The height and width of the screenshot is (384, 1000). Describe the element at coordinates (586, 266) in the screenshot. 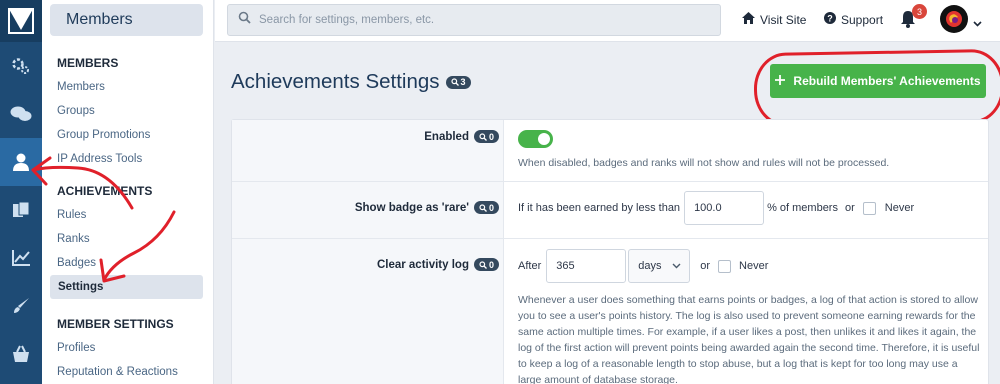

I see `clear-log-days-input: 365` at that location.